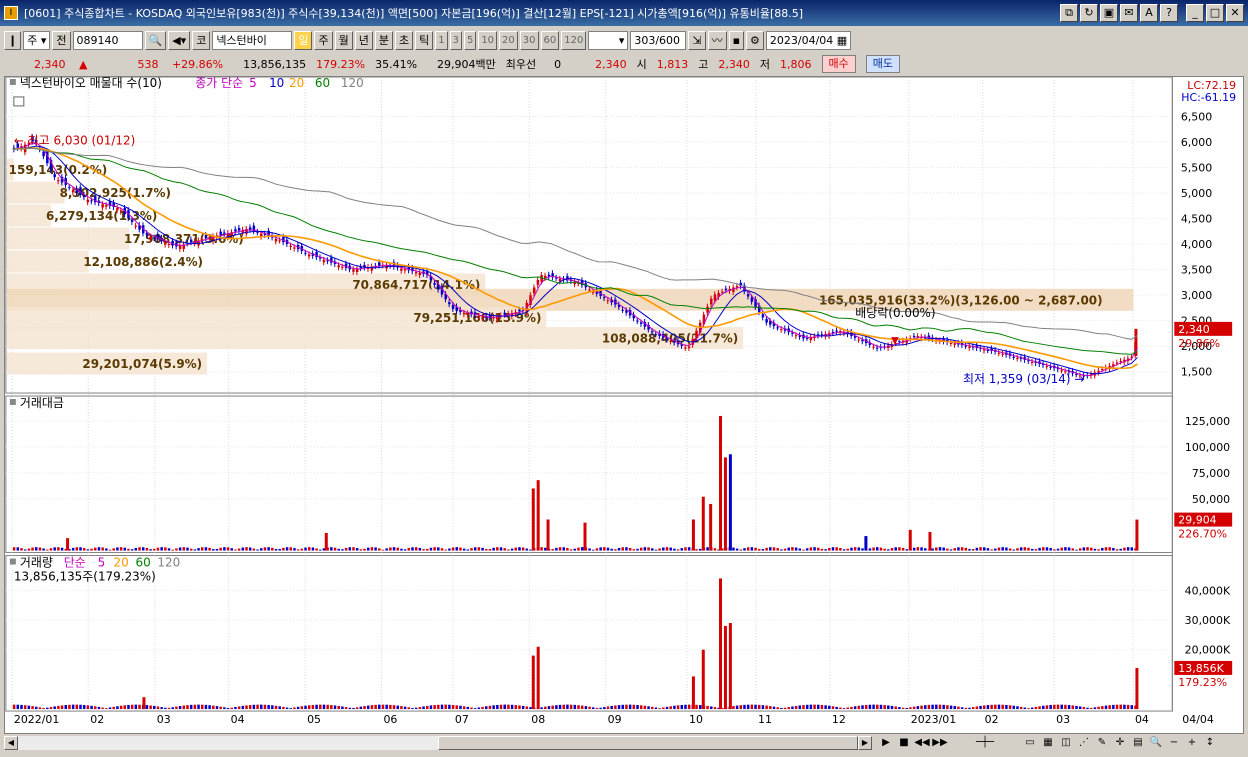 The height and width of the screenshot is (757, 1248). I want to click on minimize-icon: _, so click(1195, 13).